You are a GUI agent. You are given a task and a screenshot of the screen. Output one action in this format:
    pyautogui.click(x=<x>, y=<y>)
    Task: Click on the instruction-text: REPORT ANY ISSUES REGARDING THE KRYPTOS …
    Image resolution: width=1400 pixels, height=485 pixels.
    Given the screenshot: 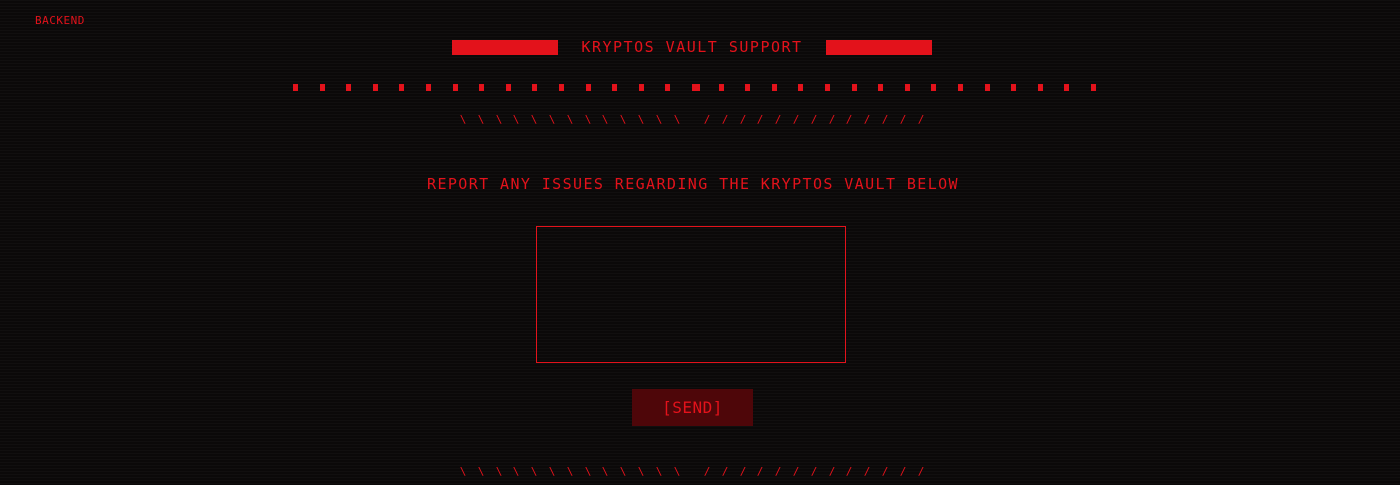 What is the action you would take?
    pyautogui.click(x=693, y=184)
    